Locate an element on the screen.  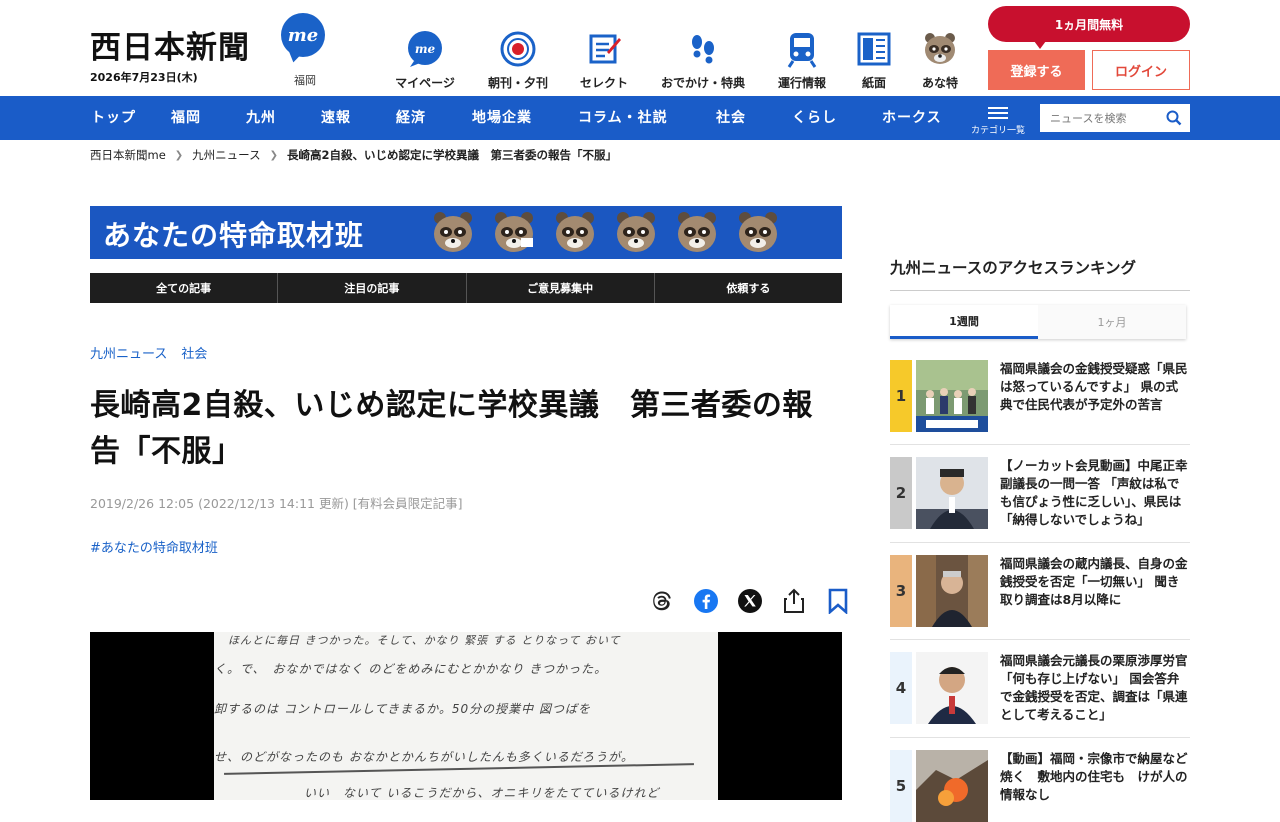
search-input: ニュースを検索 is located at coordinates (1115, 118).